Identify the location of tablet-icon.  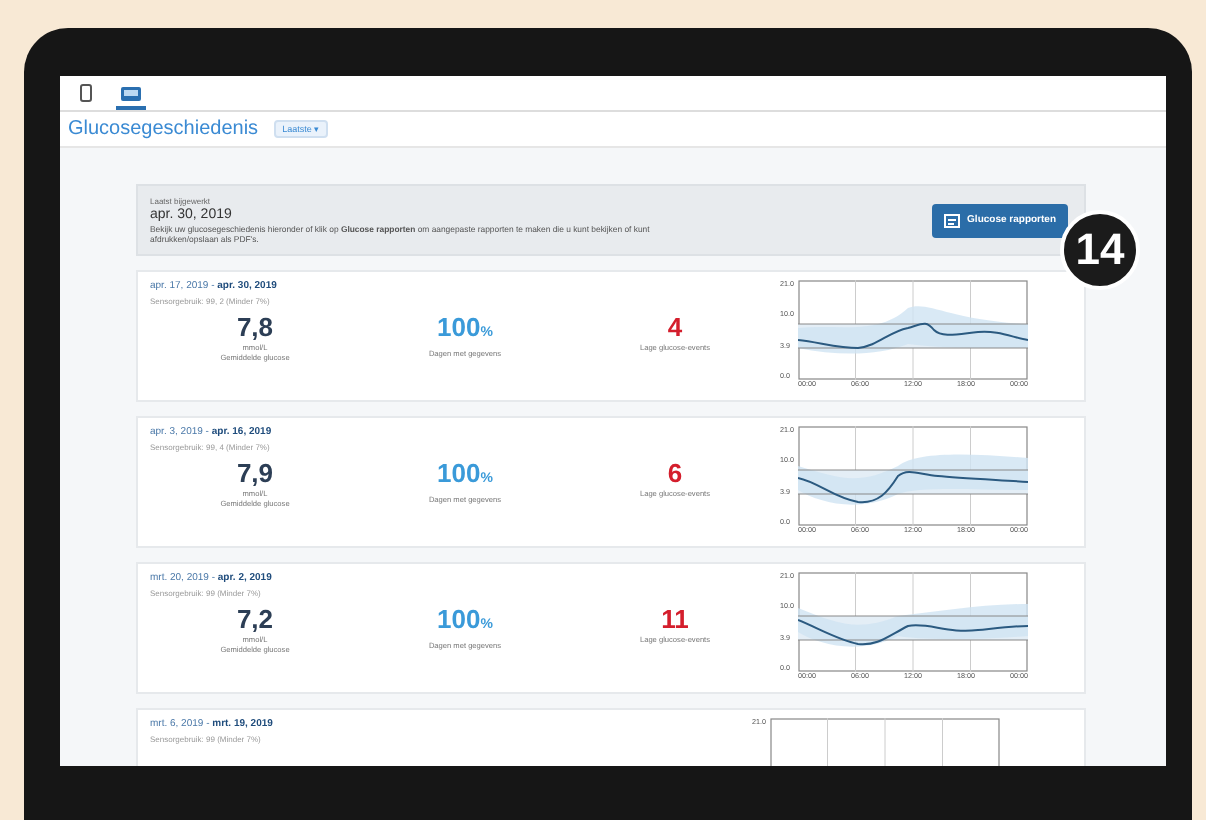
(131, 93).